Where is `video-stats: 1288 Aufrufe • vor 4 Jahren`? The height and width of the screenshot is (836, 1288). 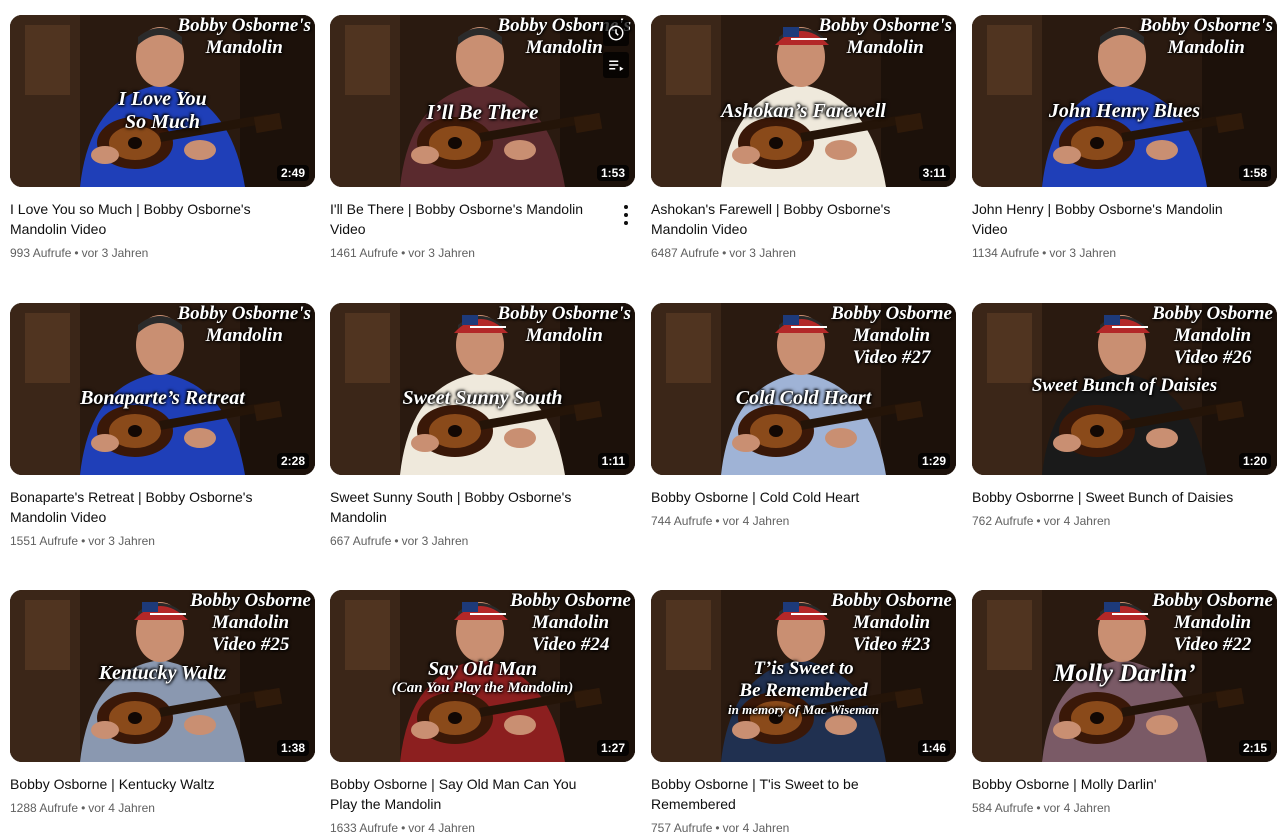 video-stats: 1288 Aufrufe • vor 4 Jahren is located at coordinates (82, 808).